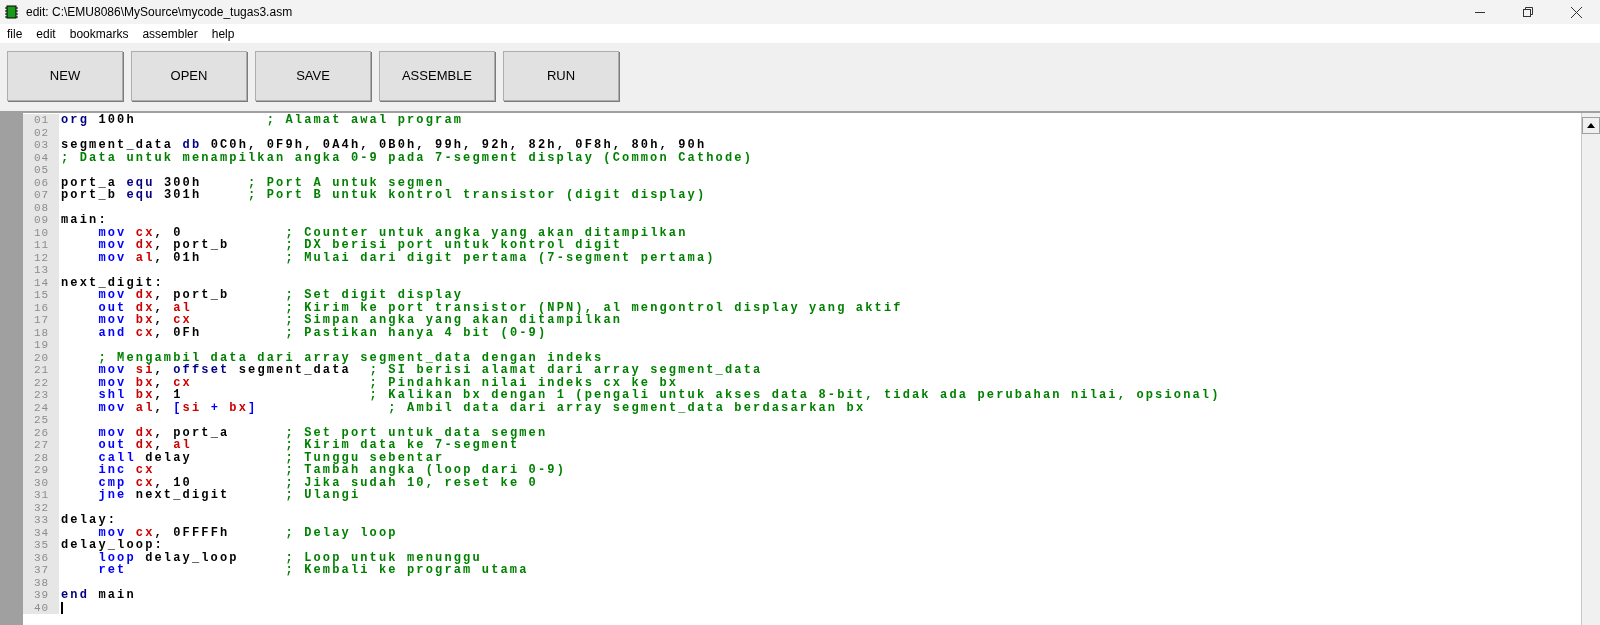  What do you see at coordinates (65, 76) in the screenshot?
I see `toolbar-button: NEW` at bounding box center [65, 76].